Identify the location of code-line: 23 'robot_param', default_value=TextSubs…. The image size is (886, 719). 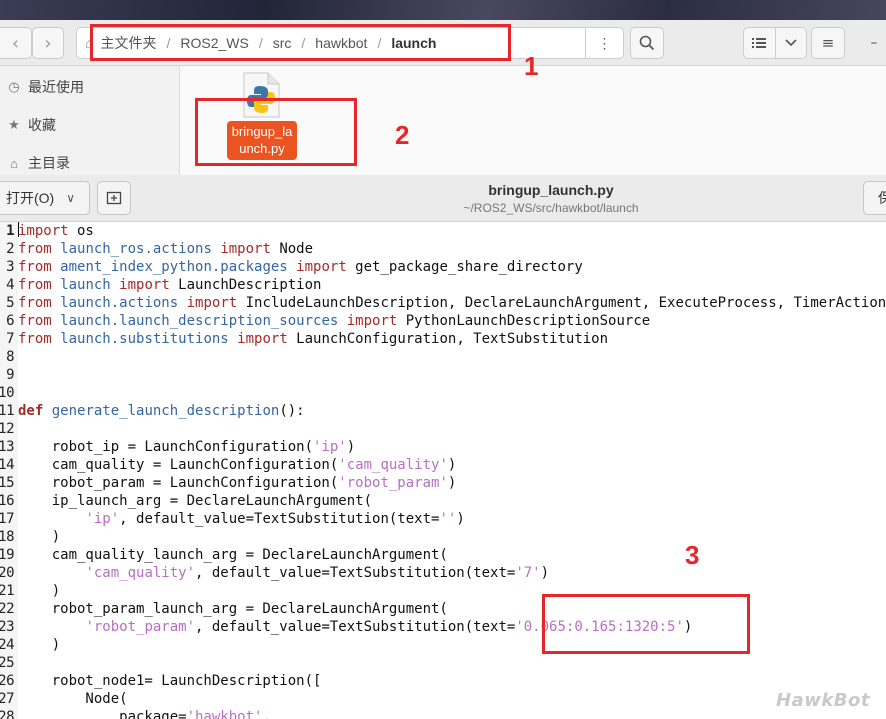
(443, 627).